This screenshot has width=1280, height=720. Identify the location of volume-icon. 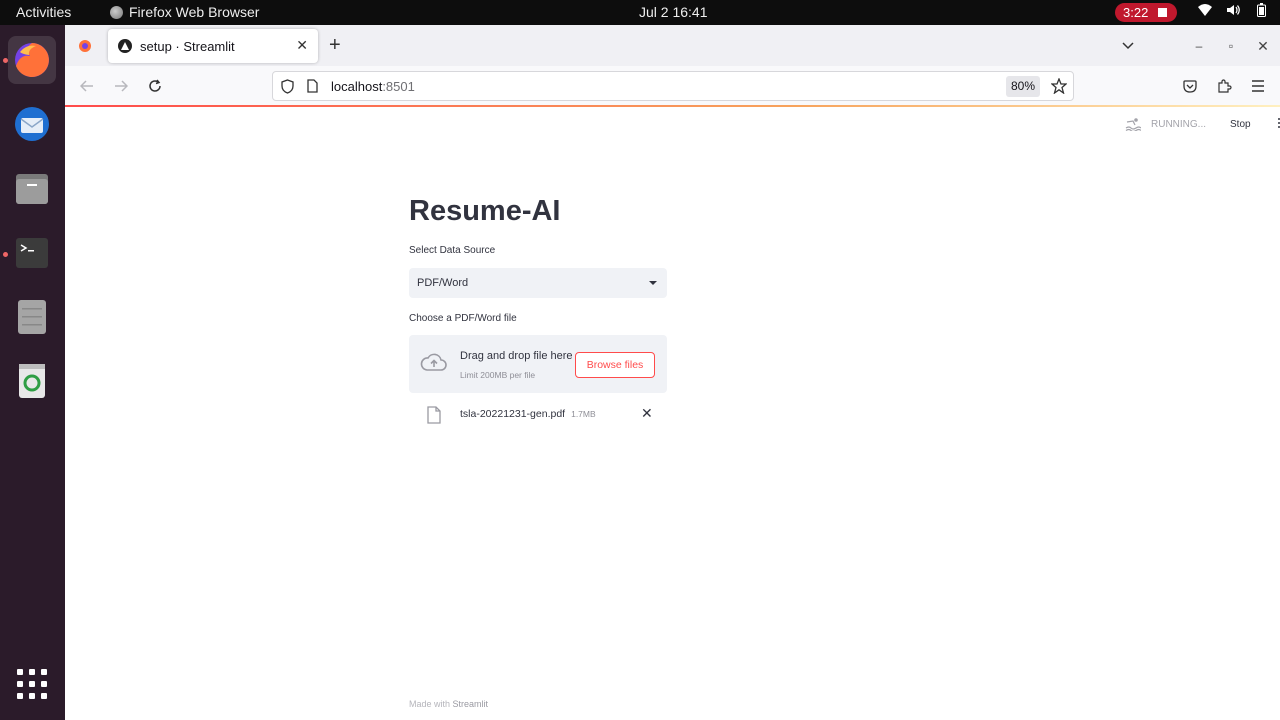
(1233, 10).